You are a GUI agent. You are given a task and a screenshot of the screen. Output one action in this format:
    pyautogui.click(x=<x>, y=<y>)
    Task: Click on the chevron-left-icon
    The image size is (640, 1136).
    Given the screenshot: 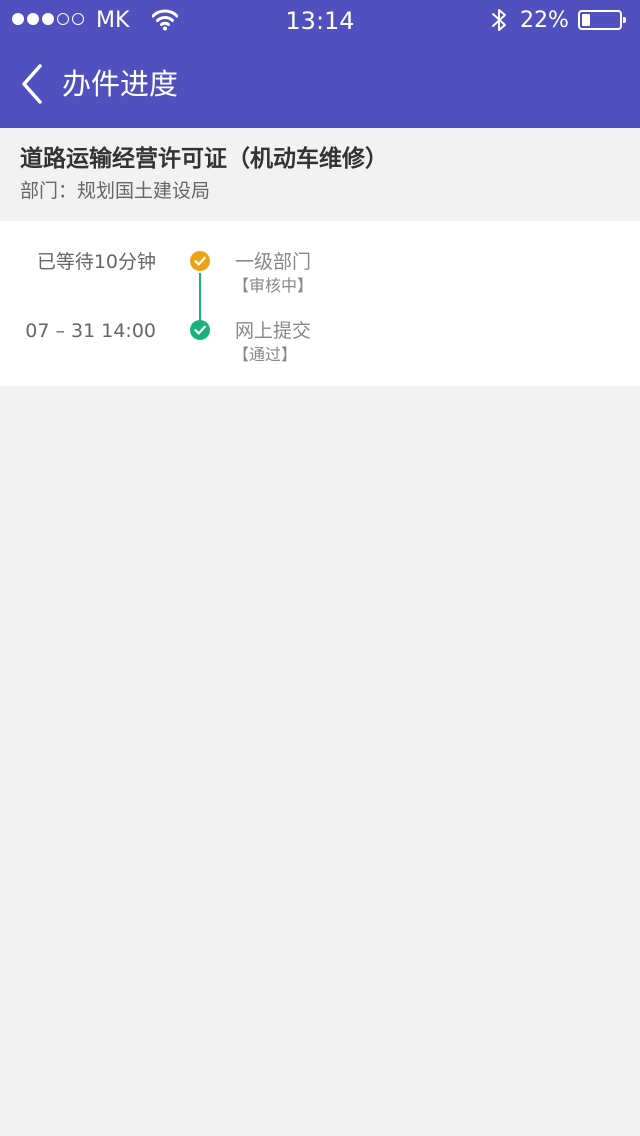 What is the action you would take?
    pyautogui.click(x=32, y=84)
    